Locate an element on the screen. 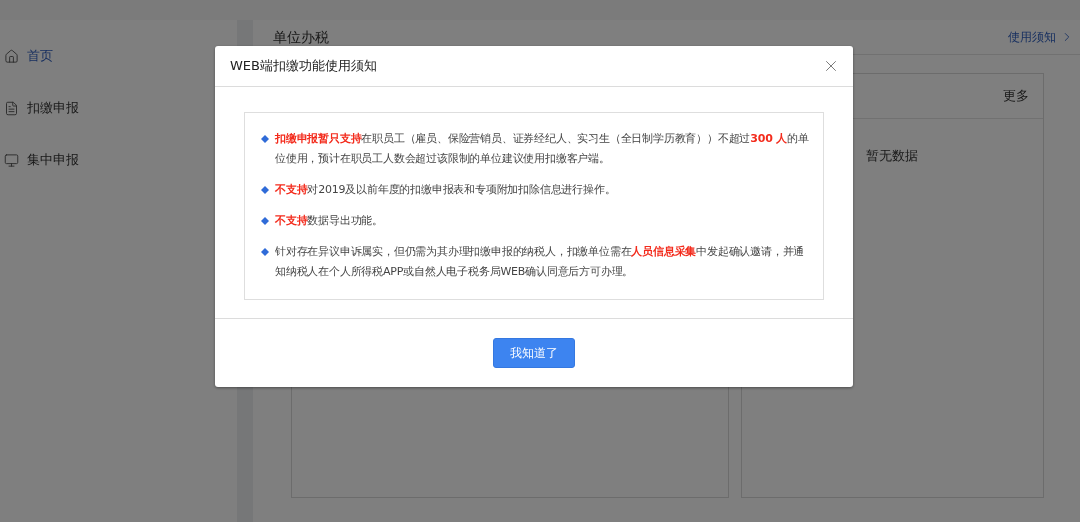 The height and width of the screenshot is (522, 1080). notice-text: 扣缴申报暂只支持在职员工（雇员、保险营销员、证券经纪人、实习生（全日制学历教育））不超过300 人的单位使用，预计在职员工人数会超过该限制的单位建议使用扣缴客户端。 is located at coordinates (542, 149).